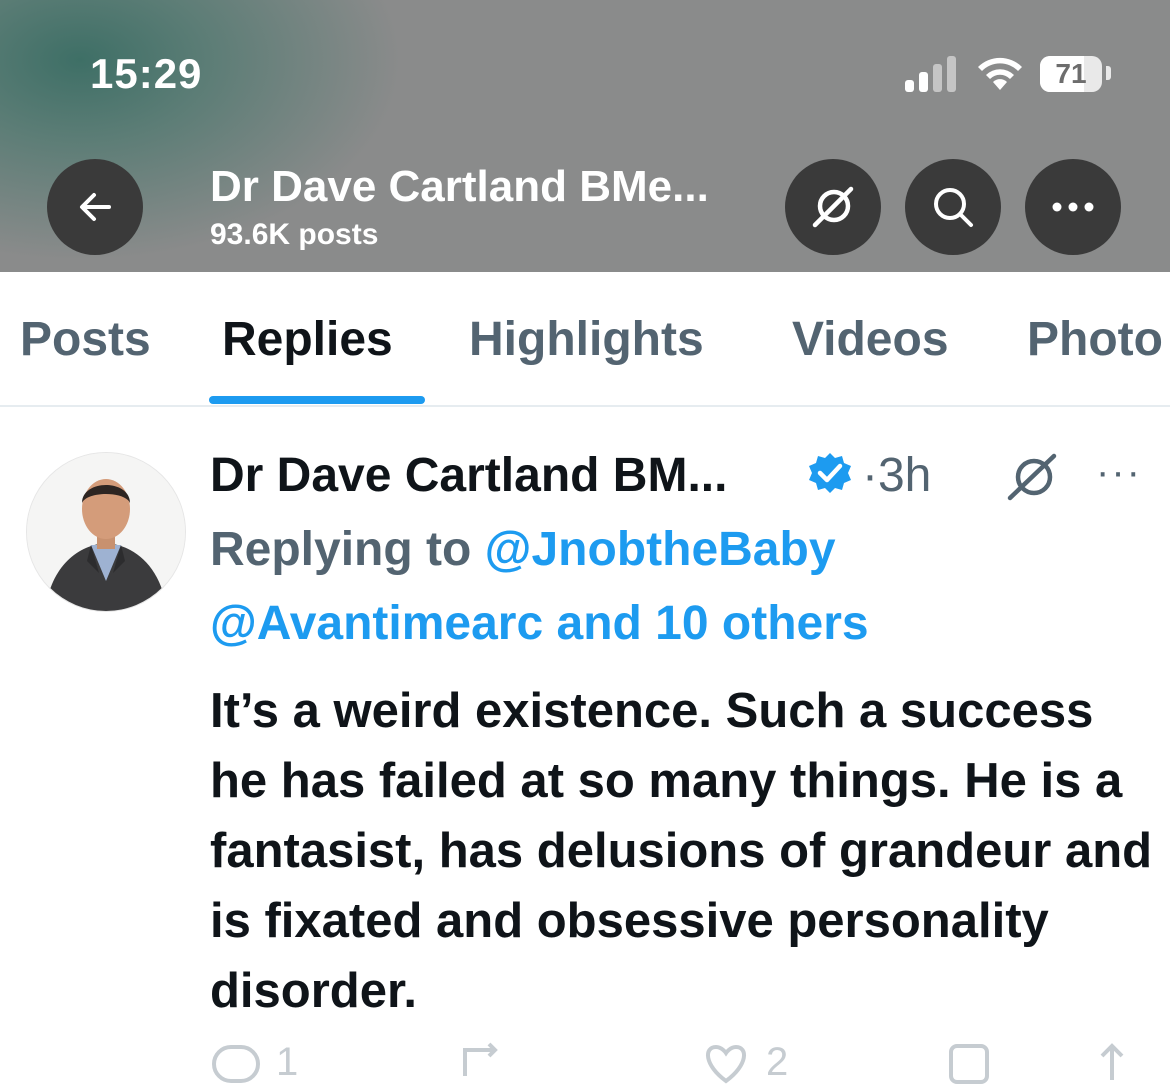 The image size is (1170, 1085). I want to click on reply-button: 1, so click(254, 1062).